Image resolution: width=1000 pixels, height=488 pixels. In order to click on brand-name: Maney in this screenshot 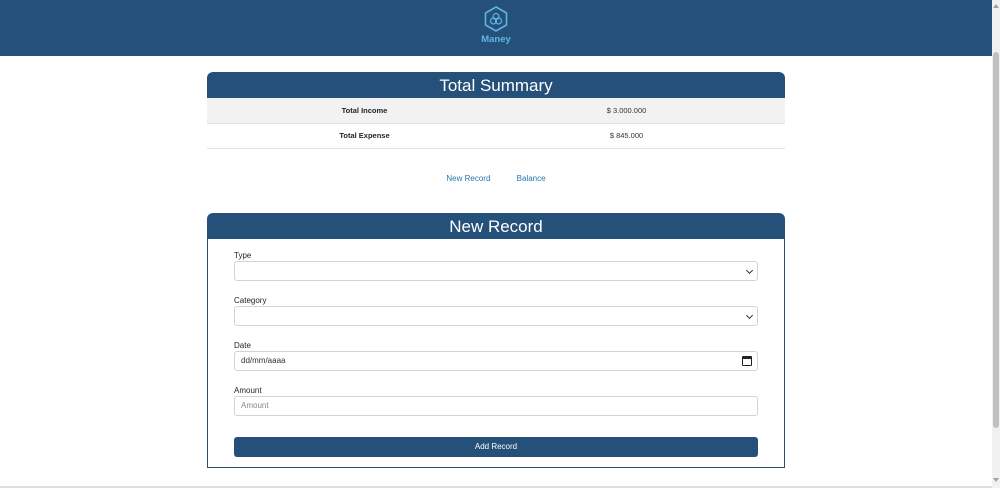, I will do `click(496, 39)`.